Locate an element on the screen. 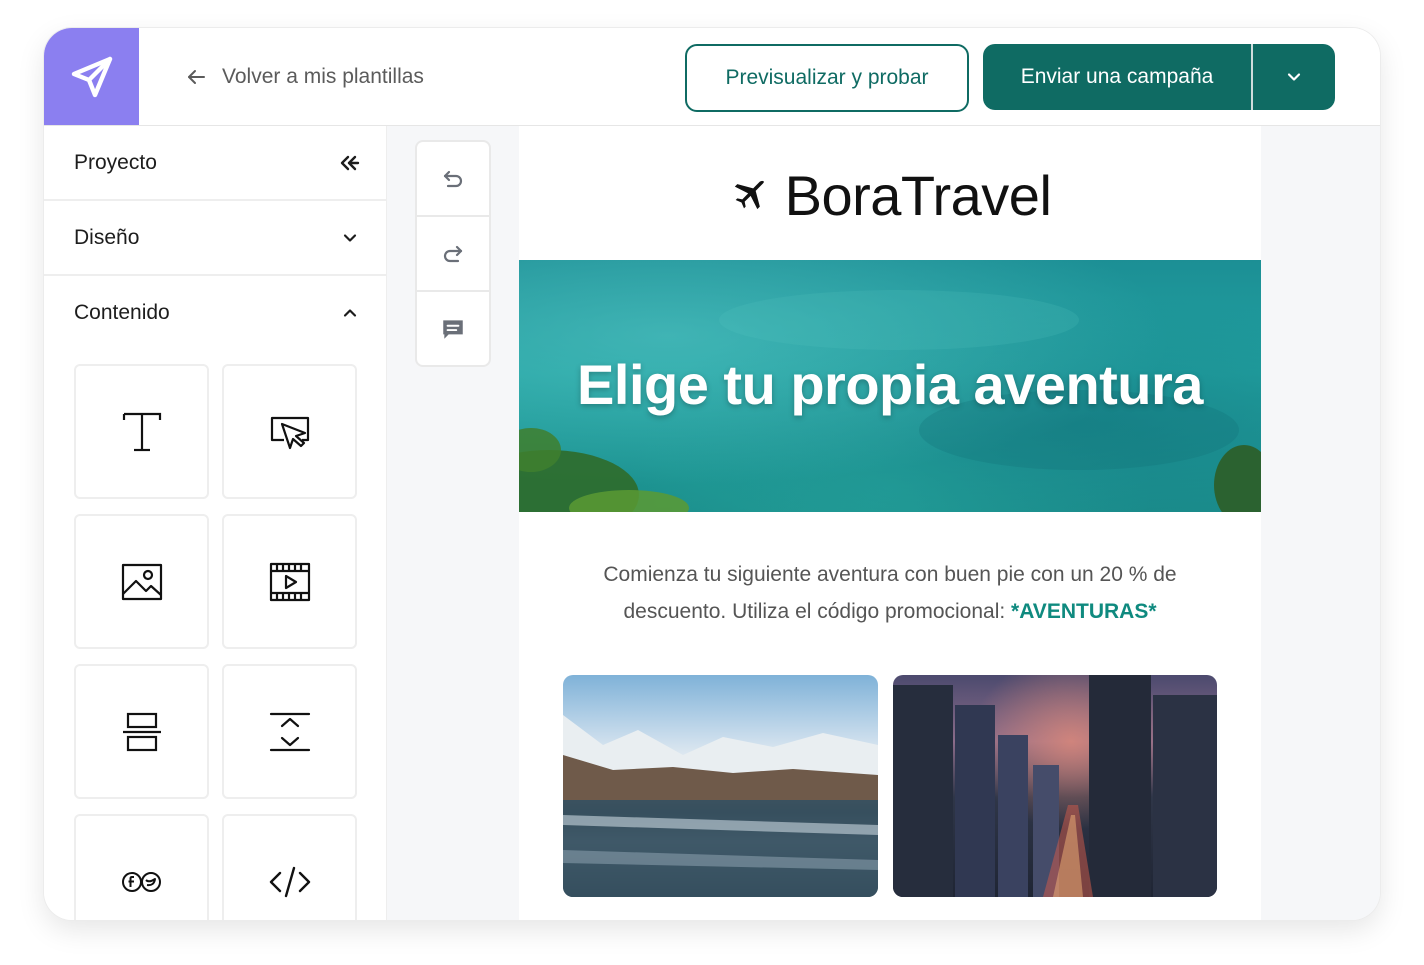 This screenshot has width=1424, height=965. text-block-tile is located at coordinates (141, 431).